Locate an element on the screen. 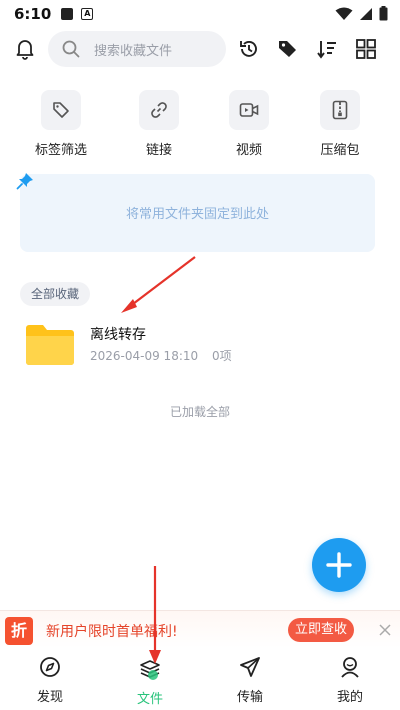 The width and height of the screenshot is (400, 710). video-tile is located at coordinates (249, 110).